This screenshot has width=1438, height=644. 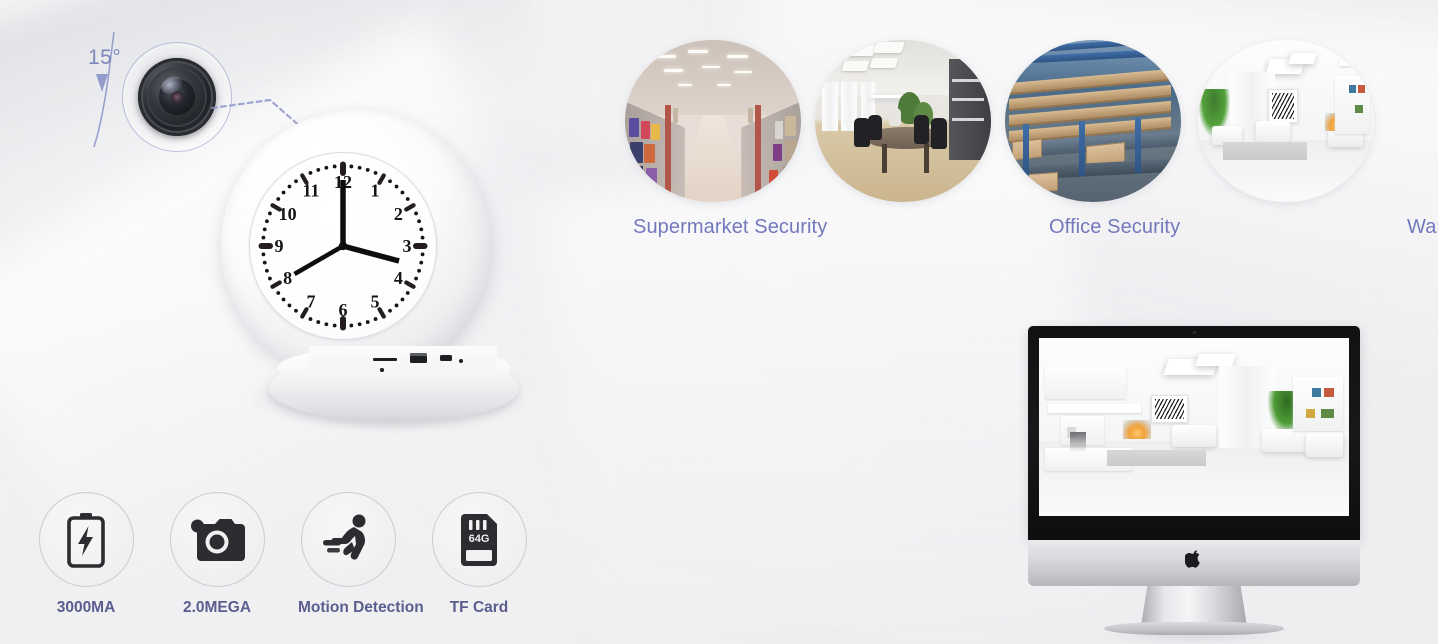 I want to click on scene-supermarket-image, so click(x=713, y=121).